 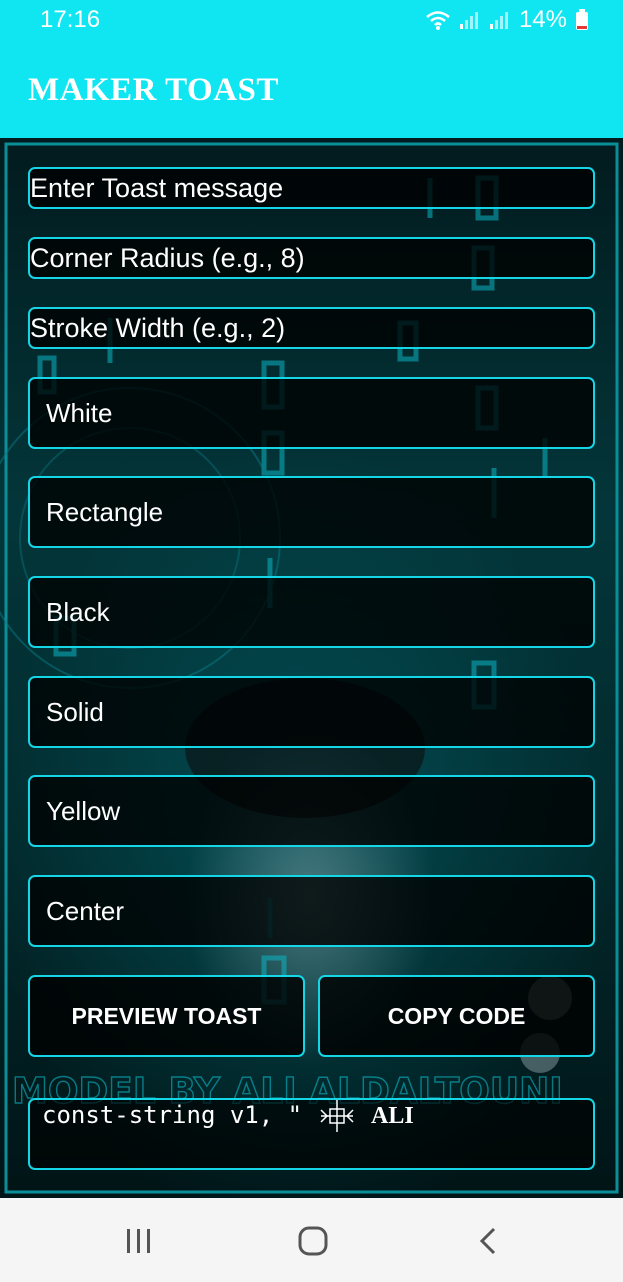 I want to click on stroke-color-value: Yellow, so click(x=83, y=811).